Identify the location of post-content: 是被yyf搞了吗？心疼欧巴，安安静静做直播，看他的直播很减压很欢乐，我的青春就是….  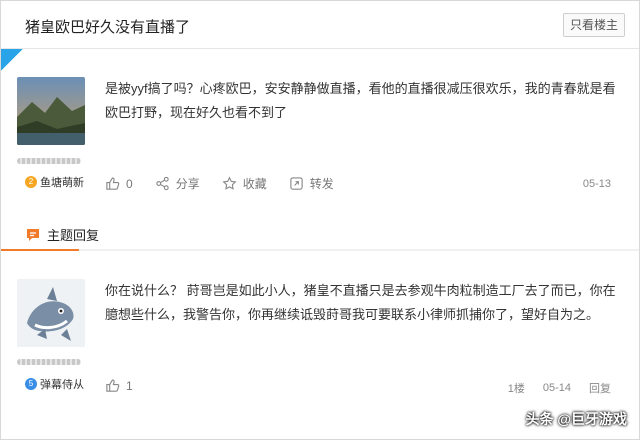
(360, 100).